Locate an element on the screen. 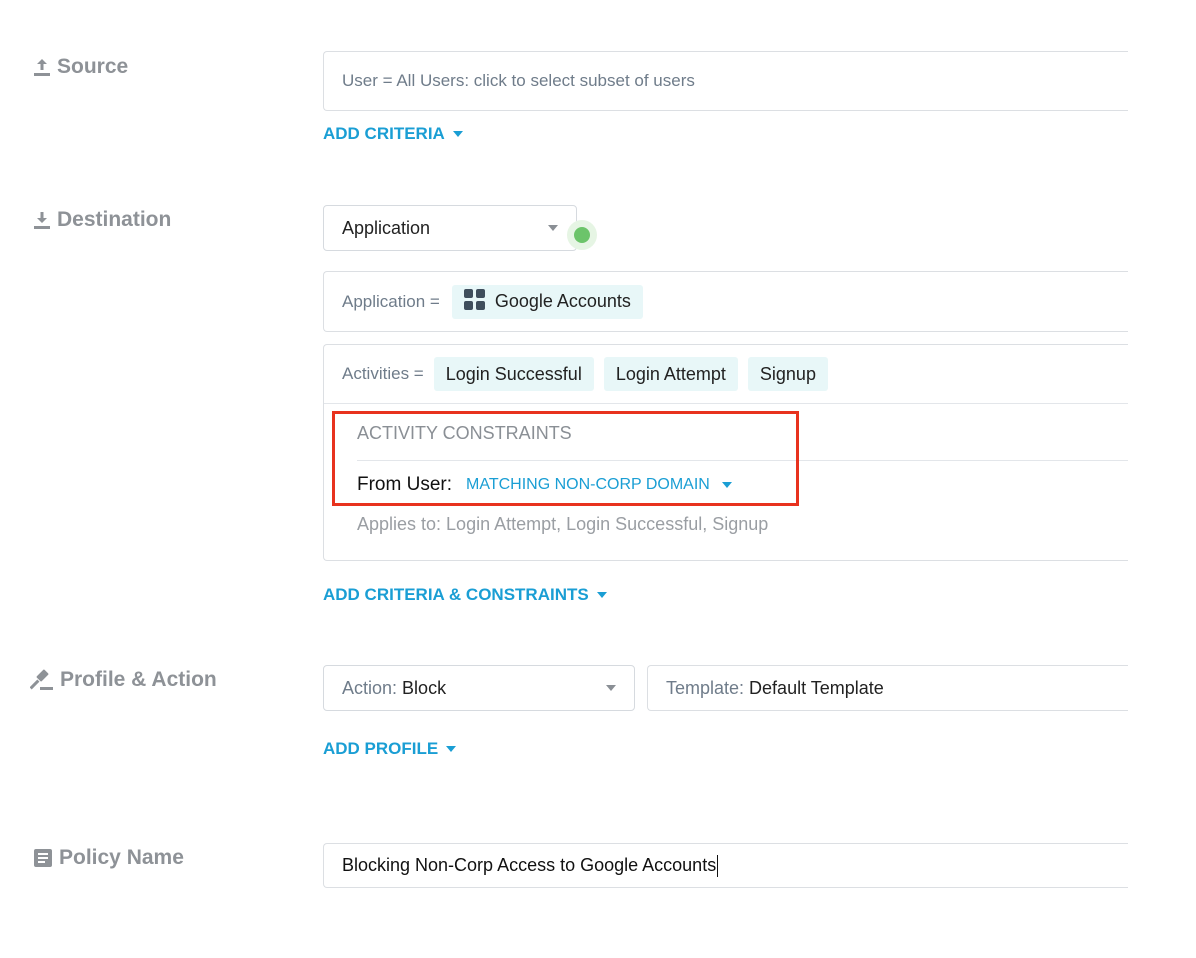 The image size is (1196, 958). add-profile-button: ADD PROFILE is located at coordinates (390, 749).